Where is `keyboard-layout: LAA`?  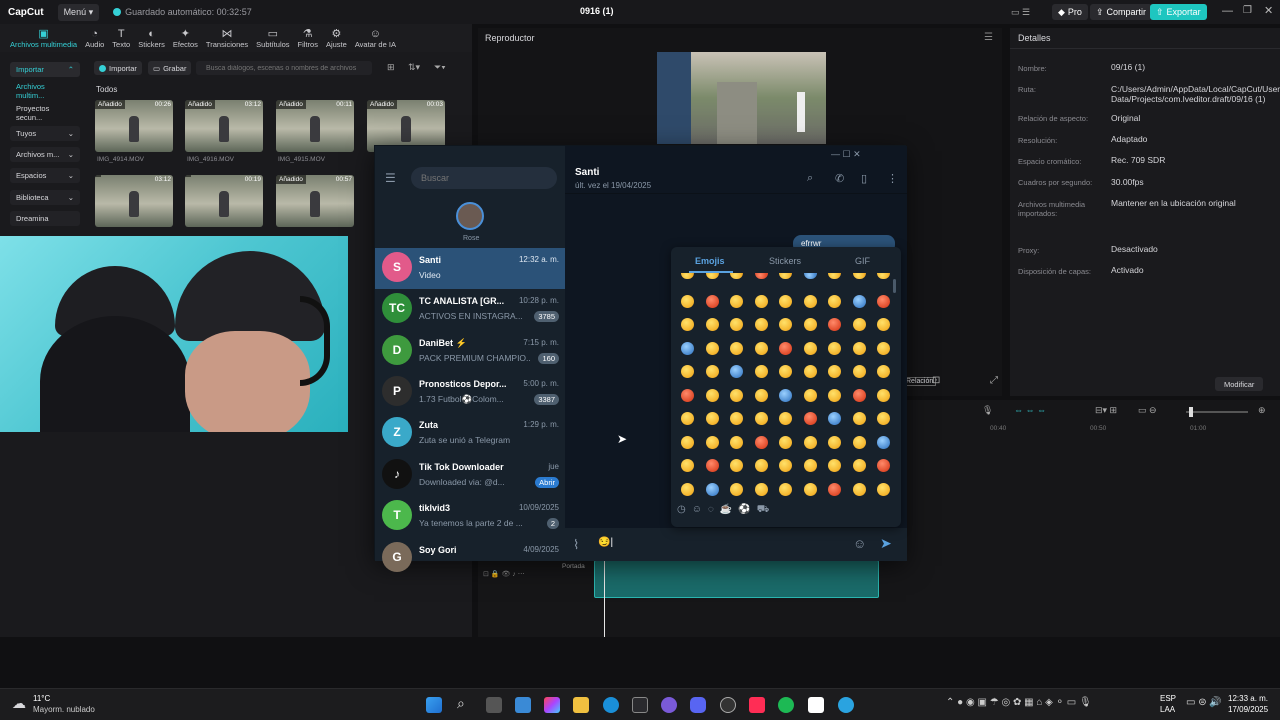 keyboard-layout: LAA is located at coordinates (1167, 709).